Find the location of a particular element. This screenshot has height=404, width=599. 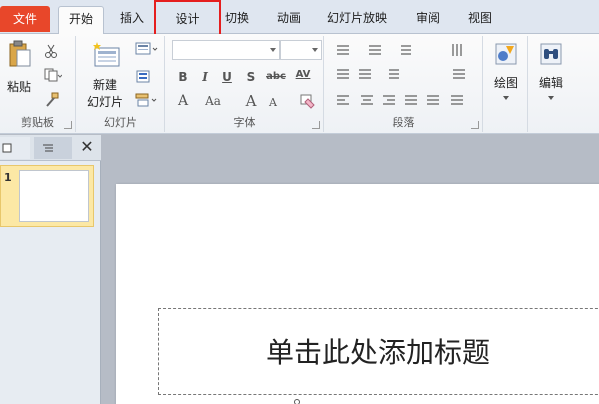

font-color-button: A is located at coordinates (183, 101).